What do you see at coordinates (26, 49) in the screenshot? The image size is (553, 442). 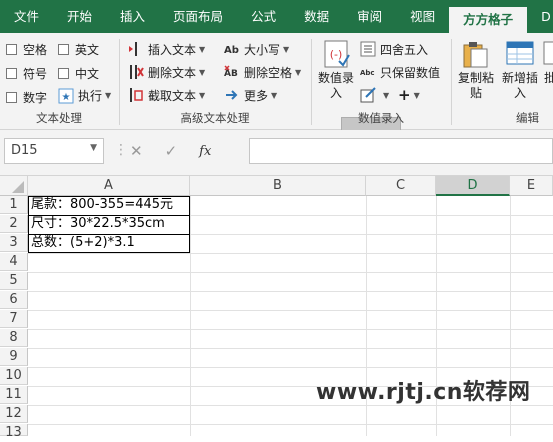 I see `checkbox-space: 空格` at bounding box center [26, 49].